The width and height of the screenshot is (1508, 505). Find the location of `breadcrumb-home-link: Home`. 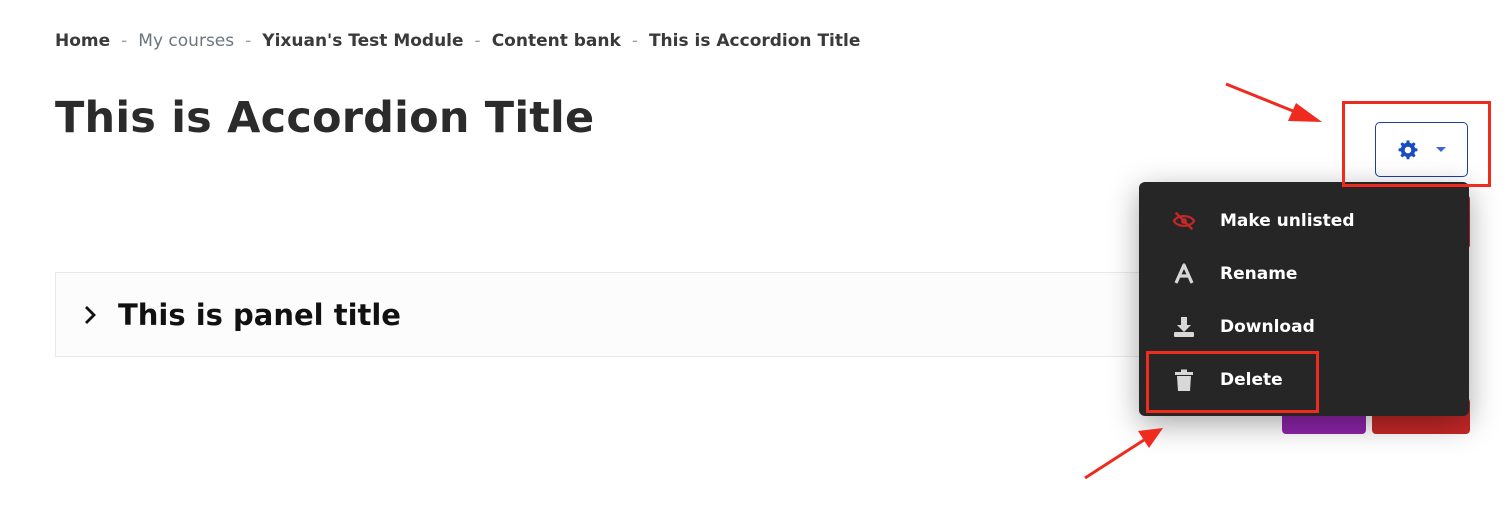

breadcrumb-home-link: Home is located at coordinates (82, 41).